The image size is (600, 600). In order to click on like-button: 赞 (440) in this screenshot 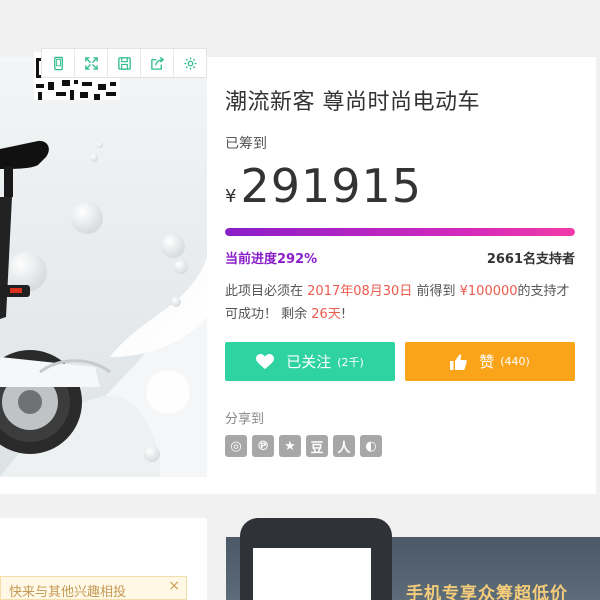, I will do `click(490, 361)`.